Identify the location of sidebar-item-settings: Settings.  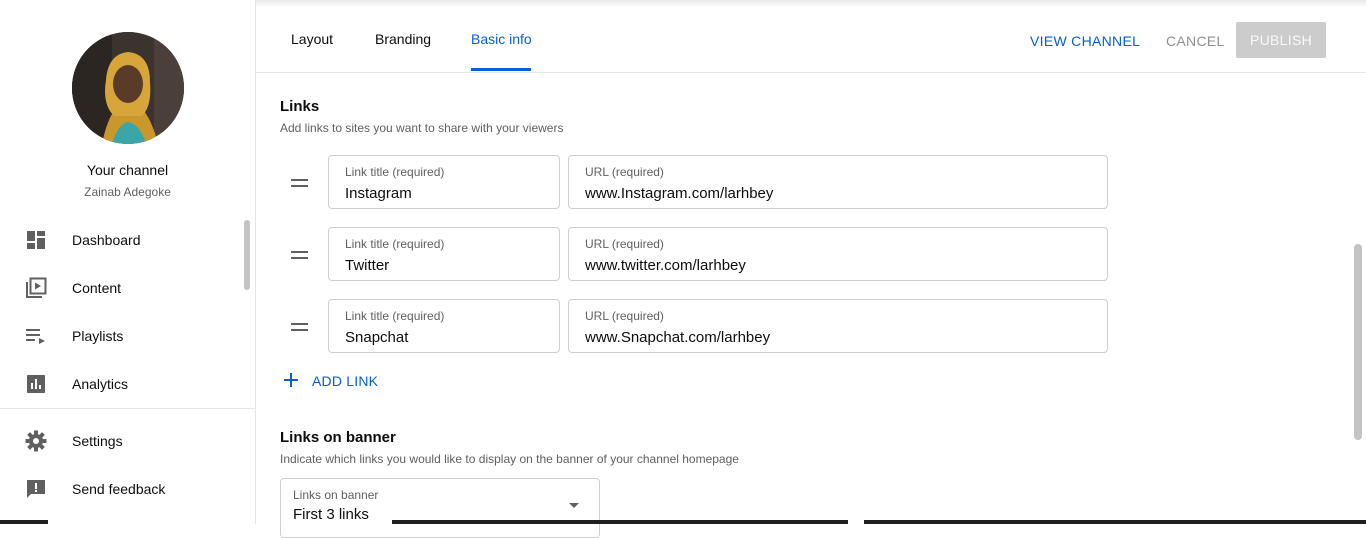
(120, 441).